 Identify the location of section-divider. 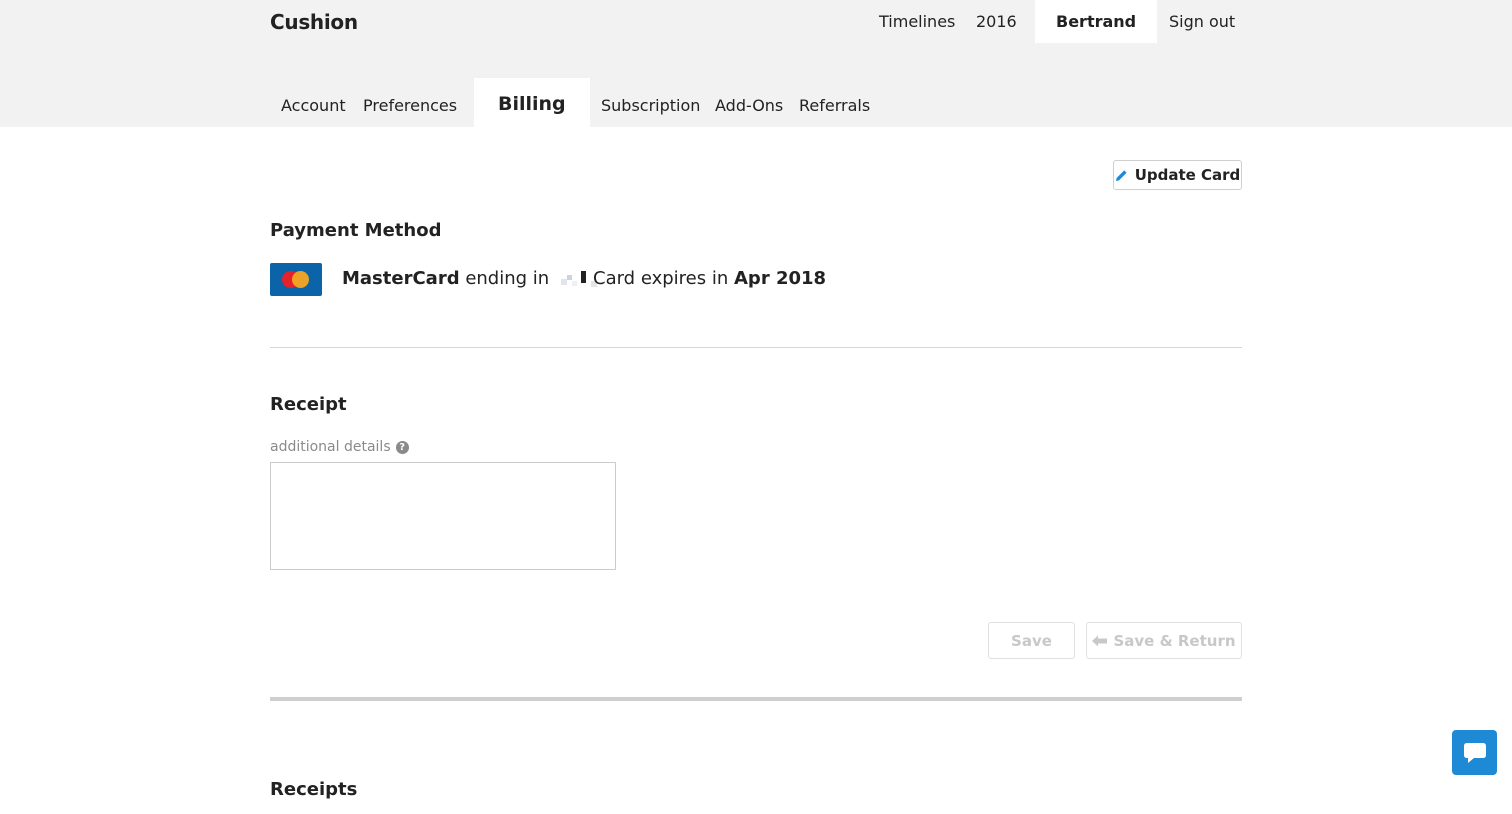
(756, 347).